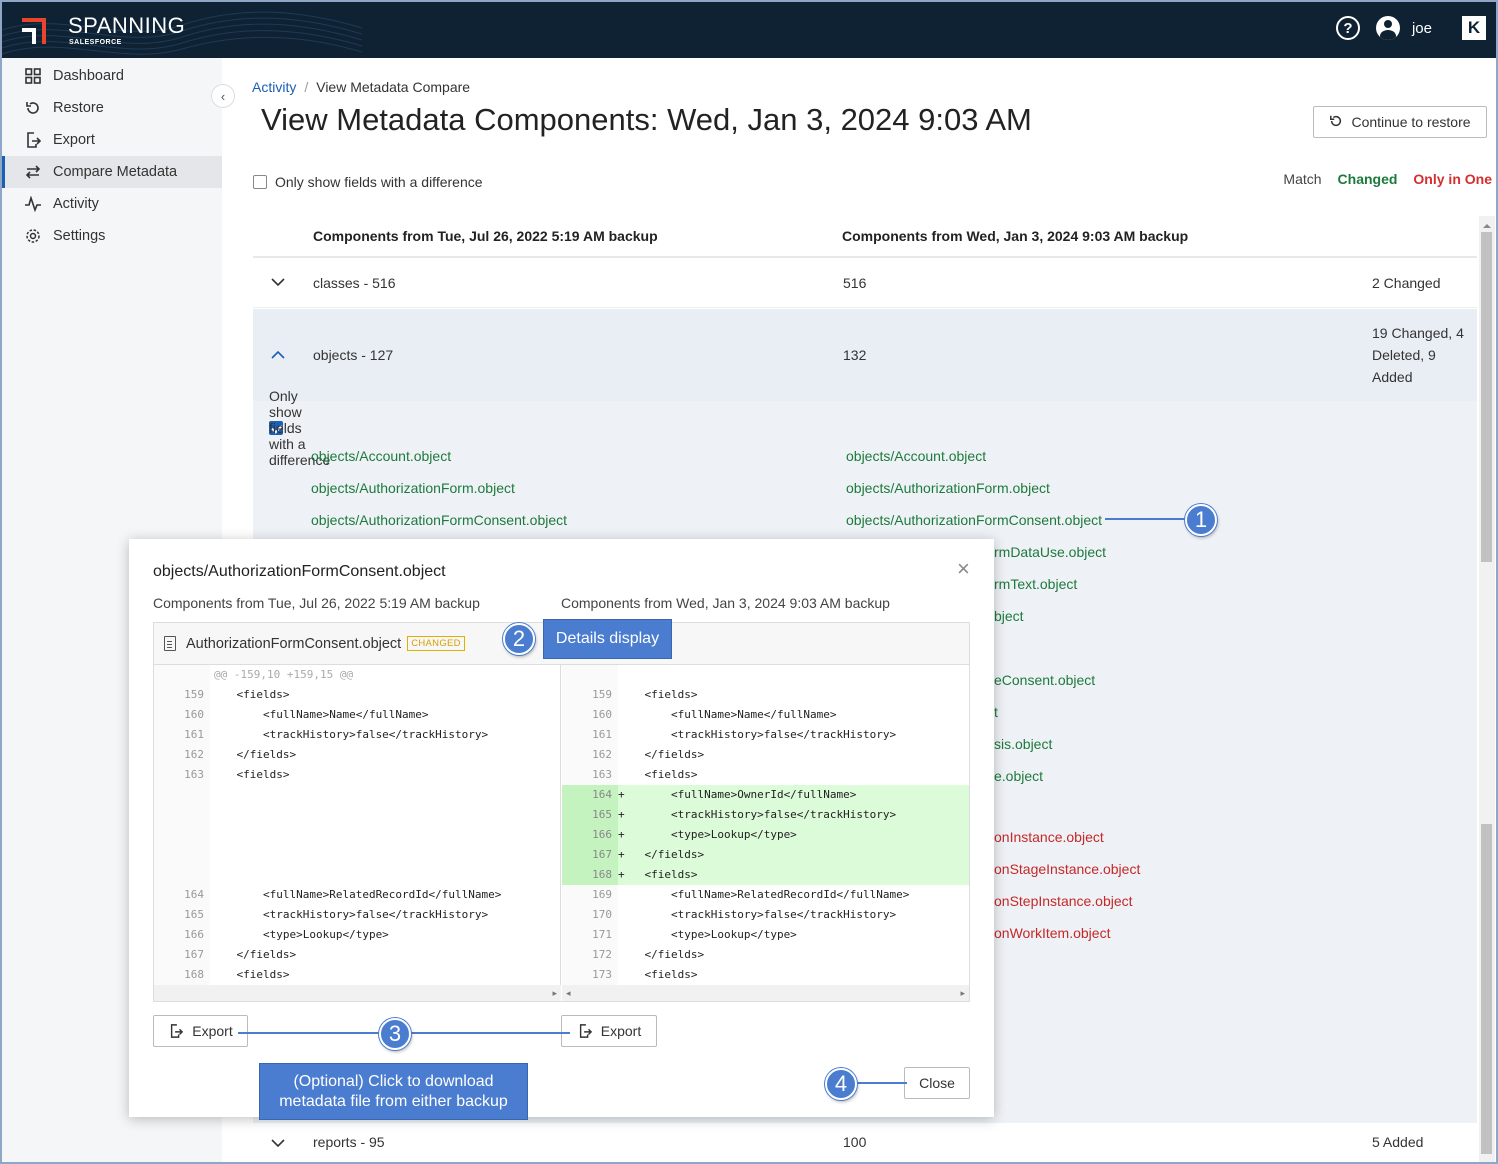 The image size is (1498, 1164). What do you see at coordinates (607, 639) in the screenshot?
I see `details-display-note: Details display` at bounding box center [607, 639].